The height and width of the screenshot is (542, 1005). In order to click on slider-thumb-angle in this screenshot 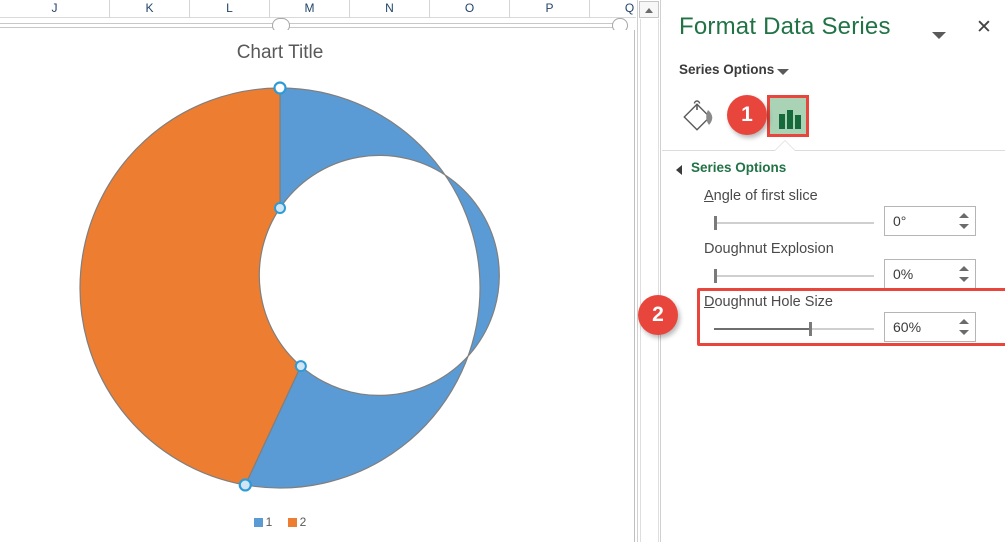, I will do `click(715, 223)`.